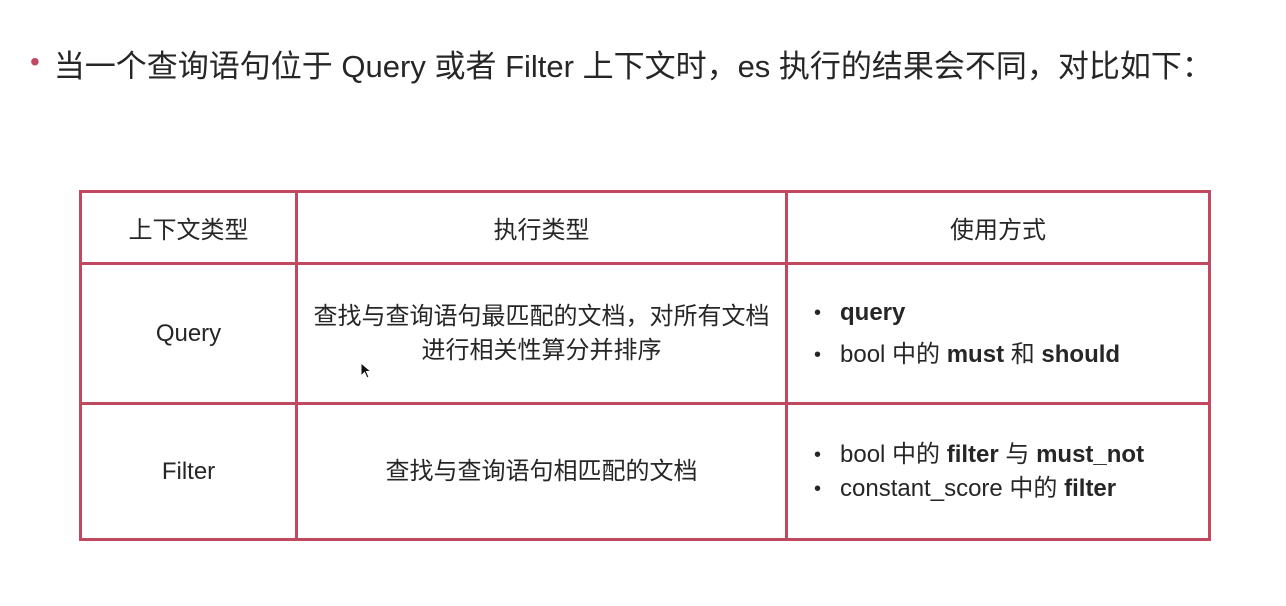 The height and width of the screenshot is (606, 1286). I want to click on list-item: constant_score 中的 filter, so click(1010, 489).